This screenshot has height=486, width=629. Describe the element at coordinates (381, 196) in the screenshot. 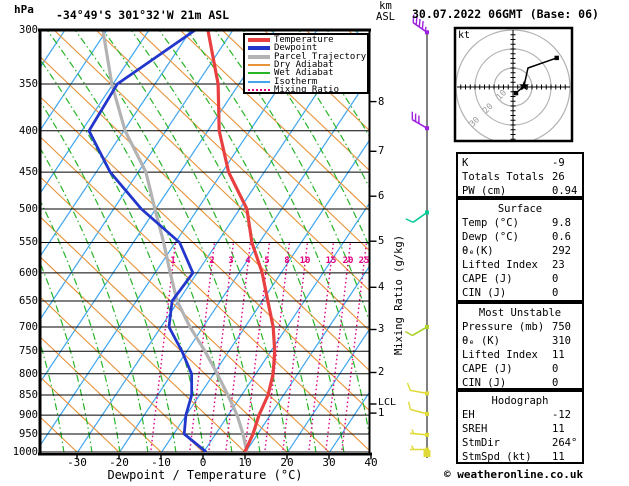

I see `altitude-tick-label: 6` at that location.